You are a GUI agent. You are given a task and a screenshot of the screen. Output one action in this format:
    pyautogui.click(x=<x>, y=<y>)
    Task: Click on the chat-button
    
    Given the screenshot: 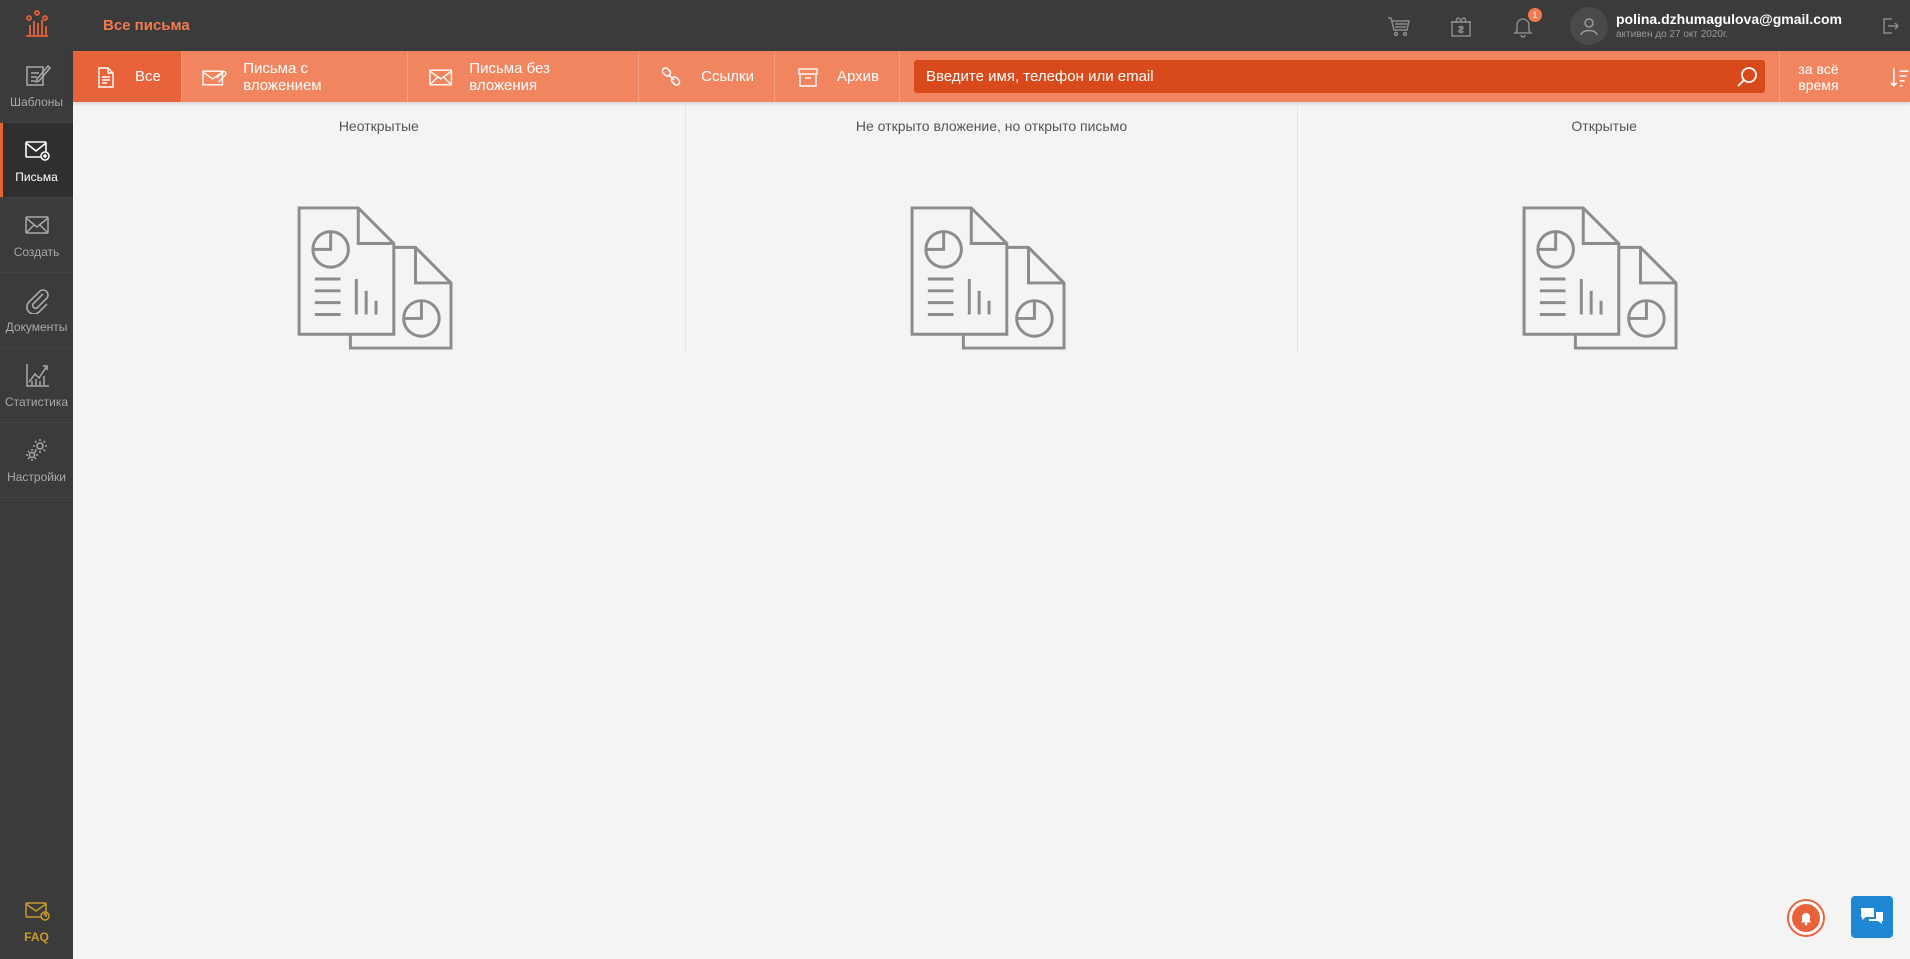 What is the action you would take?
    pyautogui.click(x=1872, y=917)
    